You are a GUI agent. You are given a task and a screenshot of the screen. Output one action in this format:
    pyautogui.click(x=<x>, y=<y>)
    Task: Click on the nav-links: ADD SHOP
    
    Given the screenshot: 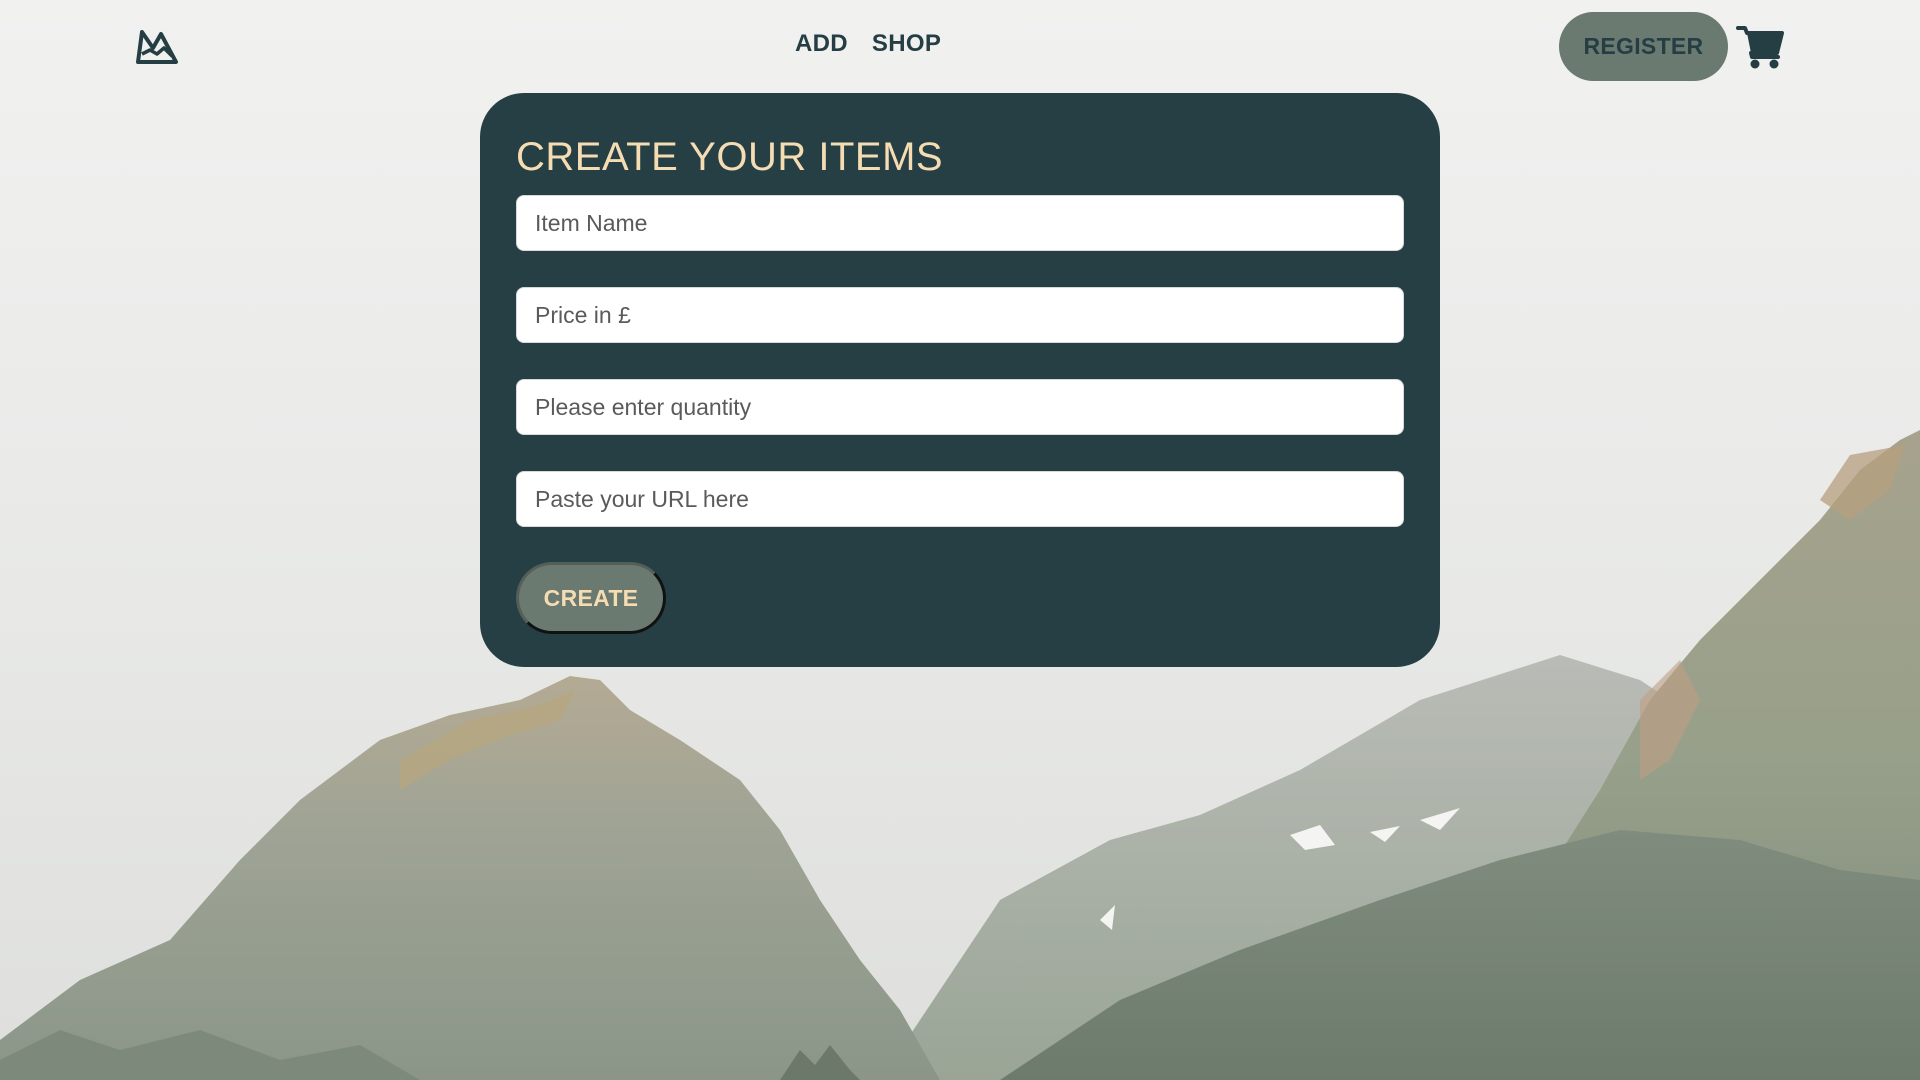 What is the action you would take?
    pyautogui.click(x=868, y=44)
    